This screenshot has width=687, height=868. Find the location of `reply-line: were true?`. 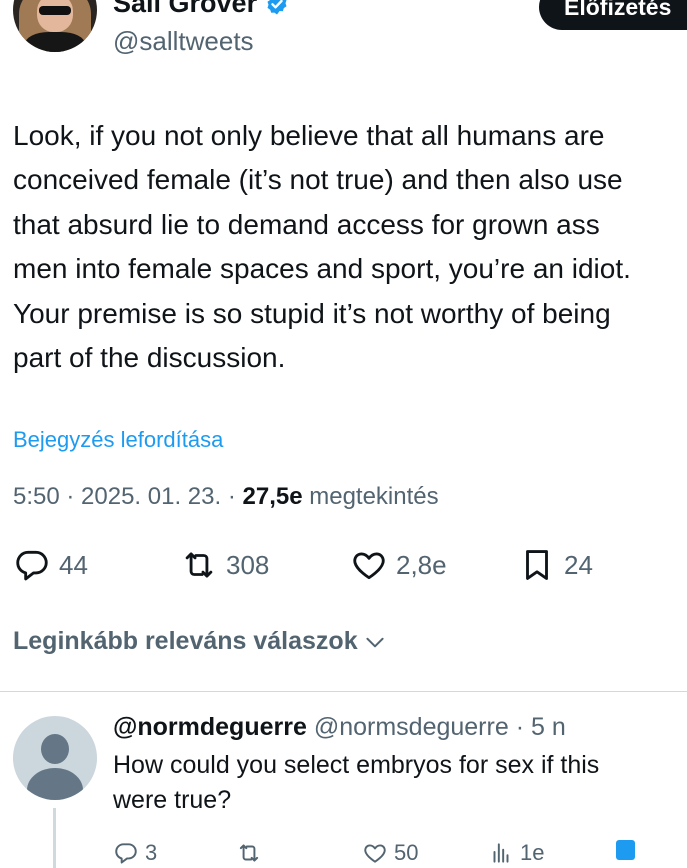

reply-line: were true? is located at coordinates (172, 800).